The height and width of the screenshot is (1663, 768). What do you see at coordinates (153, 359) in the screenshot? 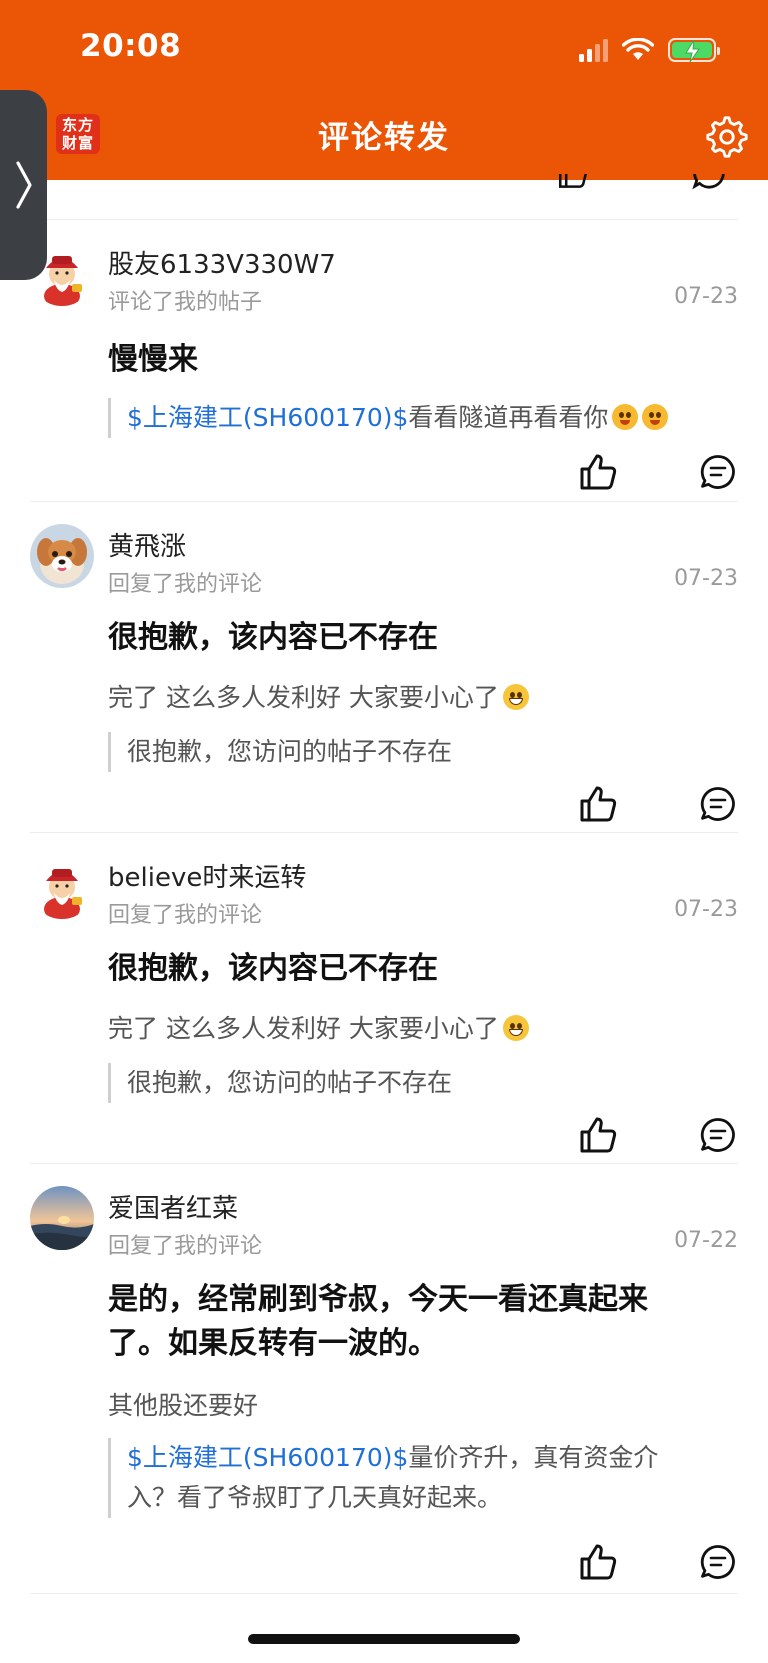
I see `comment-content: 慢慢来` at bounding box center [153, 359].